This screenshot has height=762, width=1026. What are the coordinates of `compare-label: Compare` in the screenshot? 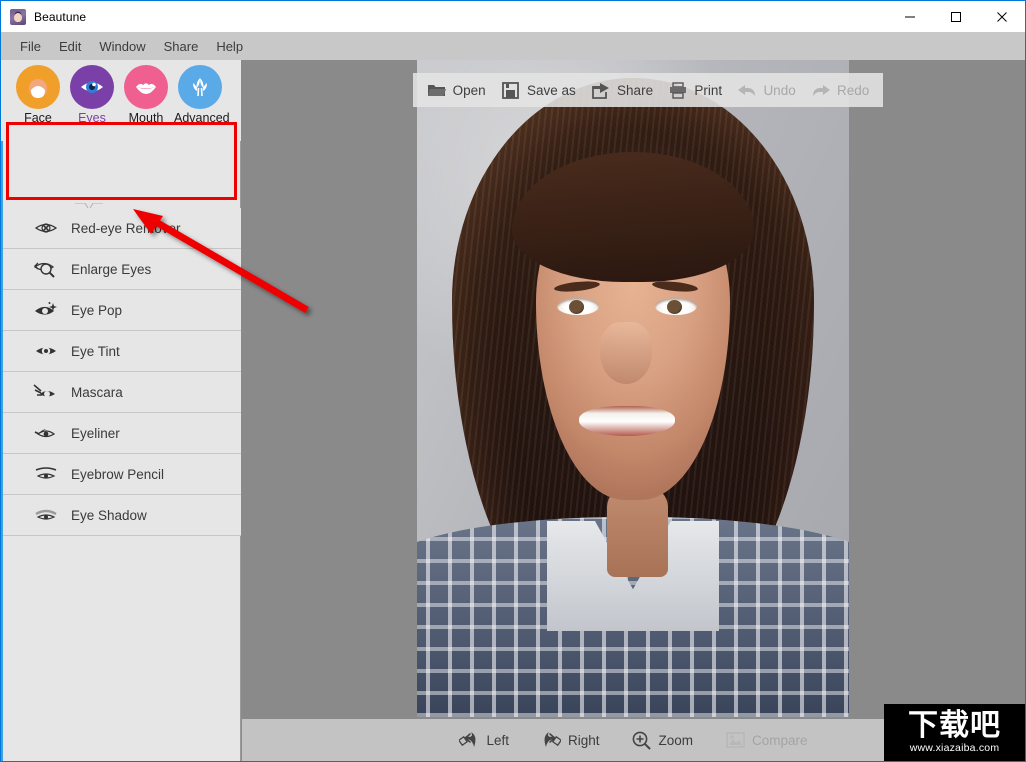 It's located at (780, 740).